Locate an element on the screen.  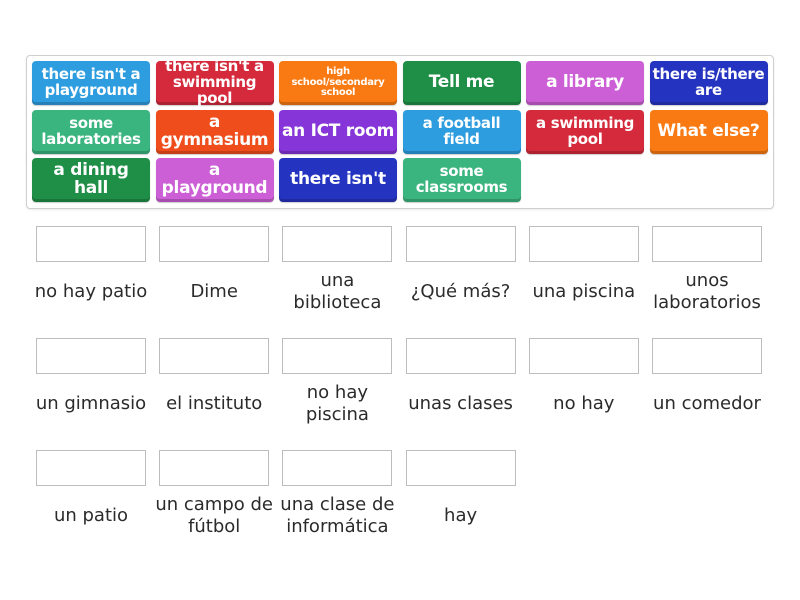
answer-tile: a dining hall is located at coordinates (91, 180).